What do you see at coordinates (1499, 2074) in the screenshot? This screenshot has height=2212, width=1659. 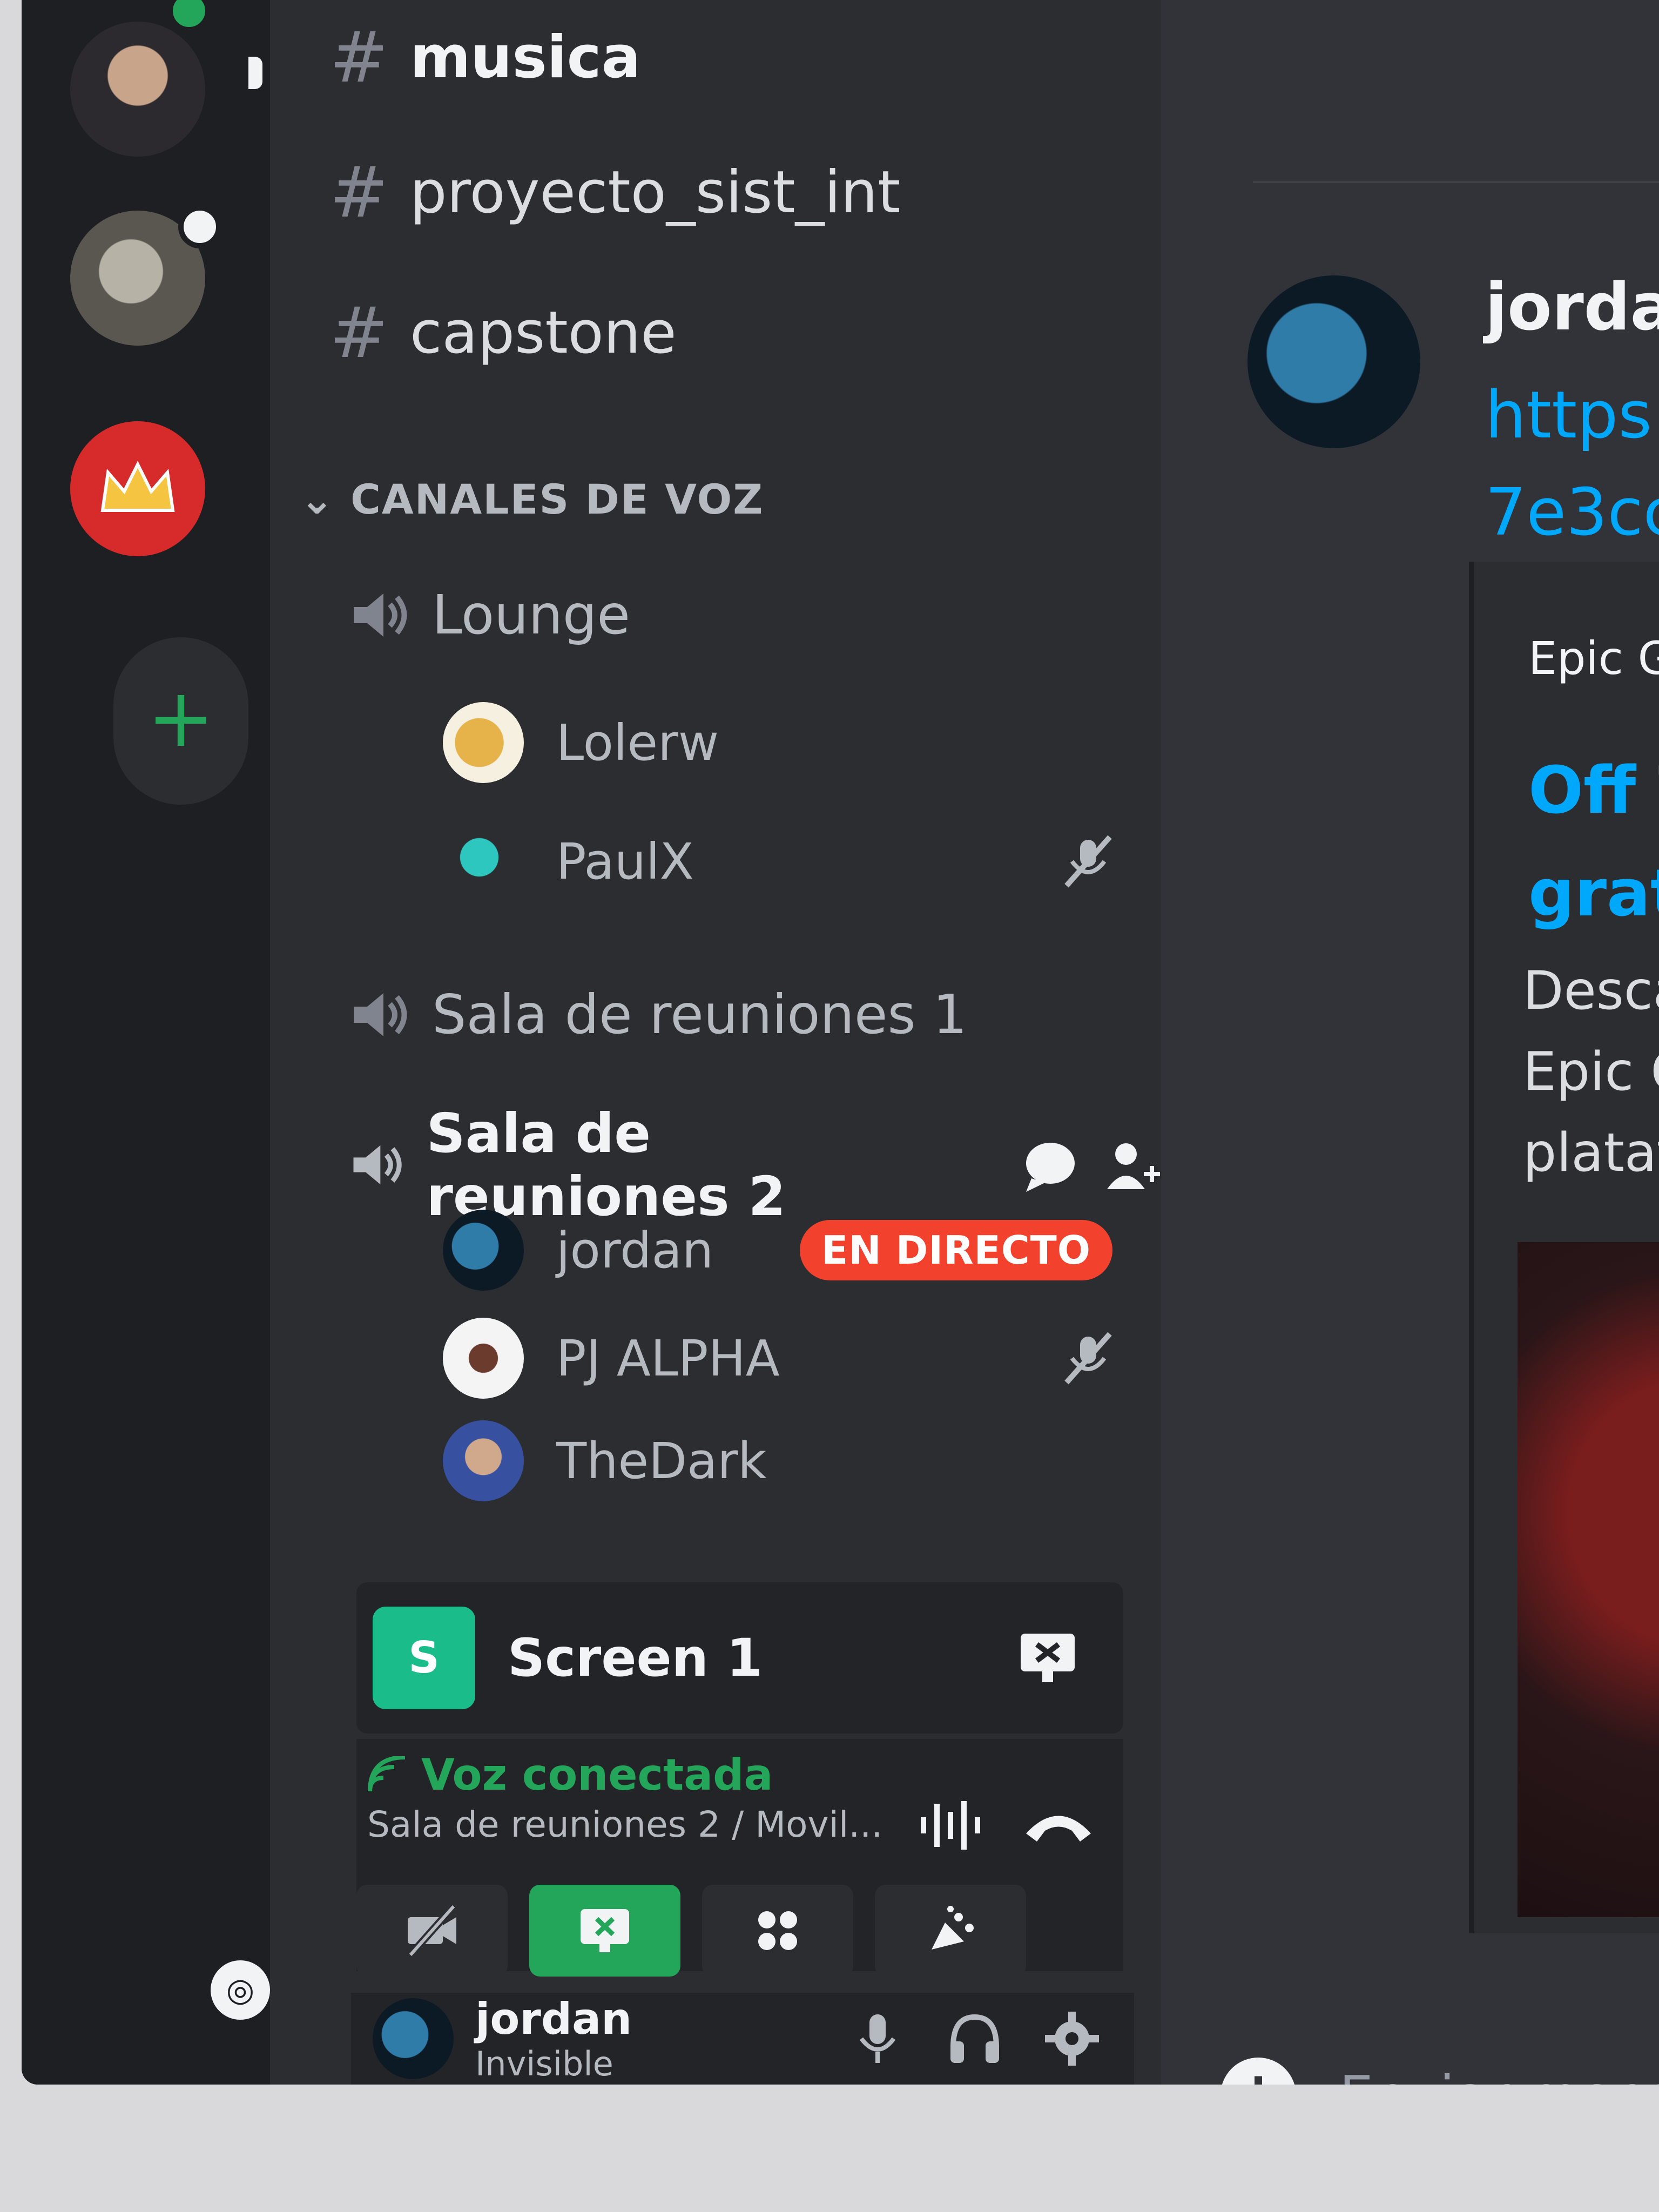 I see `message-input: Enviar mens` at bounding box center [1499, 2074].